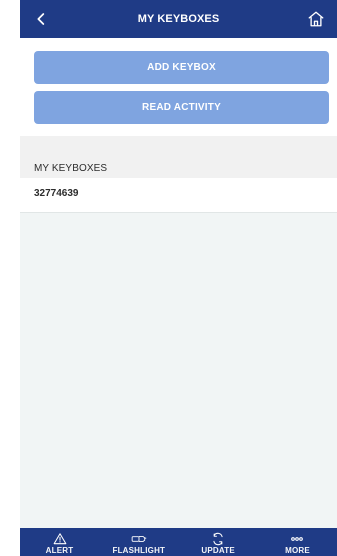  Describe the element at coordinates (59, 539) in the screenshot. I see `warning-icon` at that location.